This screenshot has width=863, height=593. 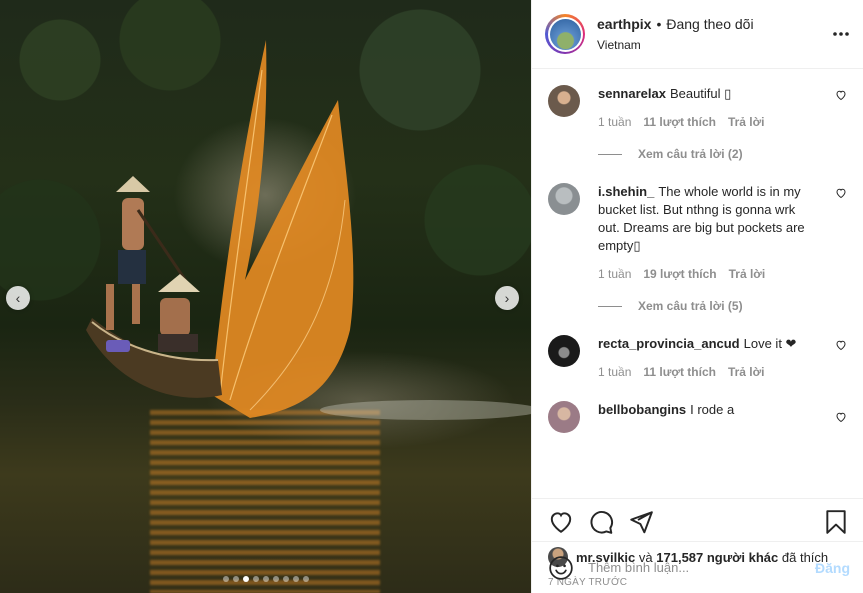 I want to click on post-comment-button: Đăng, so click(x=832, y=568).